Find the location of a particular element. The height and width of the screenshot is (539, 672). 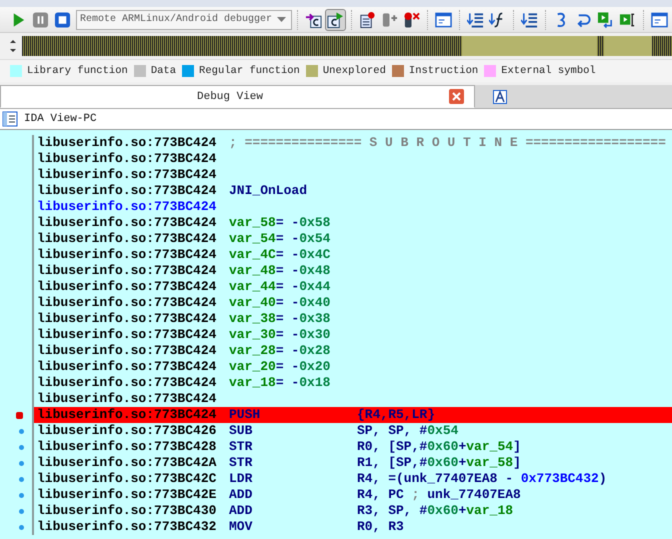

legend-label: Unexplored is located at coordinates (354, 71).